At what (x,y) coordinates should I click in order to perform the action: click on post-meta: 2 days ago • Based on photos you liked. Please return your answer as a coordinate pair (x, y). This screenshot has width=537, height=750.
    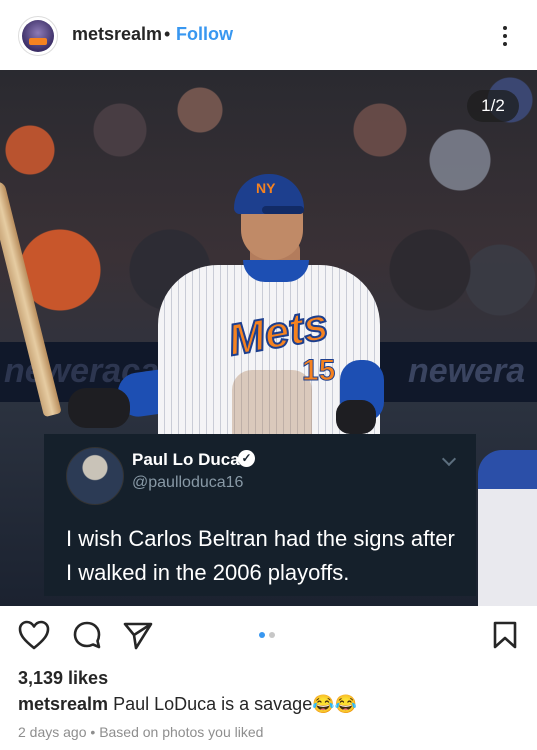
    Looking at the image, I should click on (140, 732).